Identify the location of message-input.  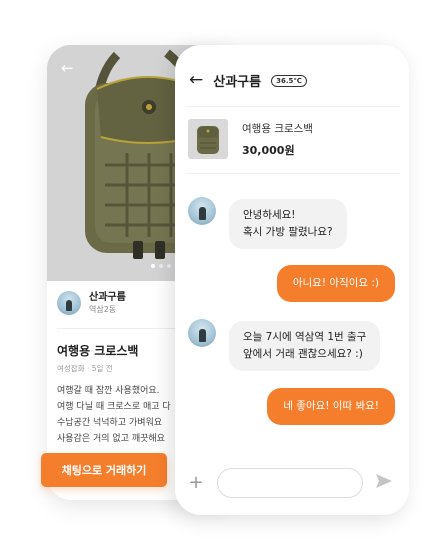
(290, 483).